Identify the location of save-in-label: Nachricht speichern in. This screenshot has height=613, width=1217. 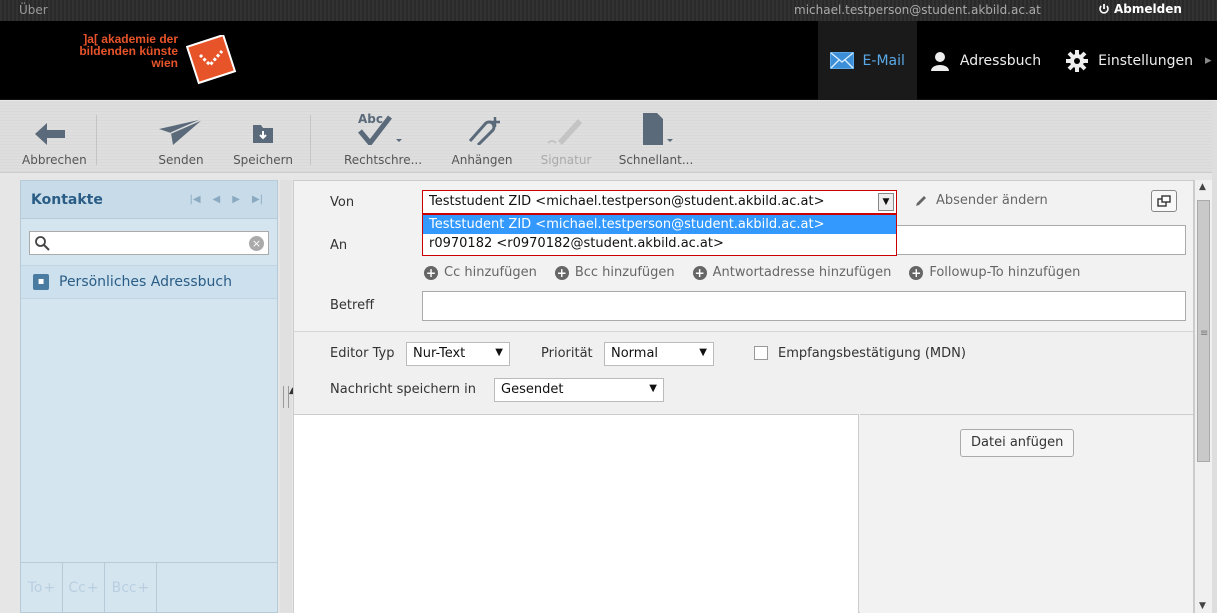
(403, 389).